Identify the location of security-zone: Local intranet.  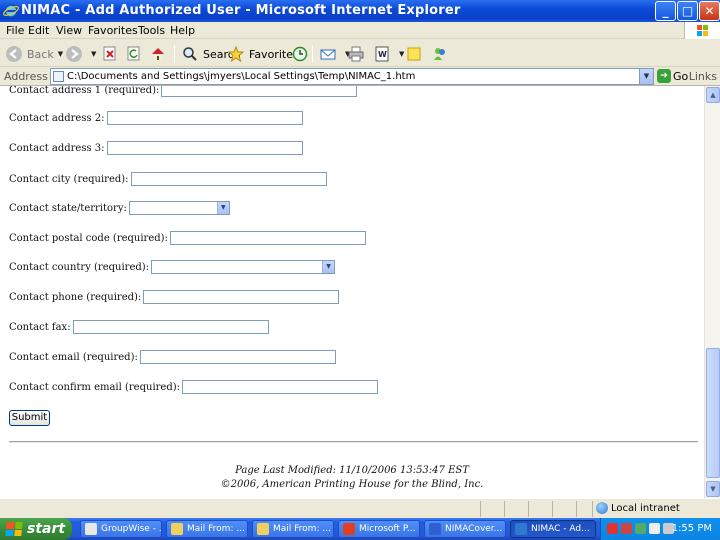
(638, 508).